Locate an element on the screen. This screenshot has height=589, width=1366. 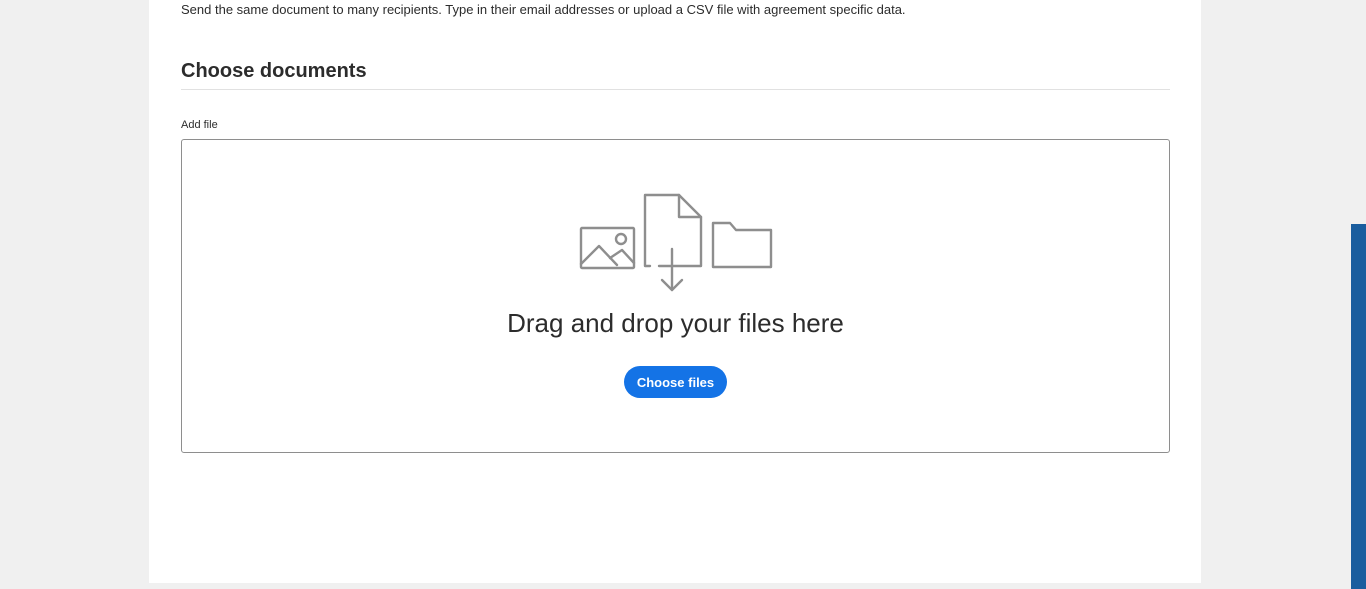
side-panel-strip is located at coordinates (1358, 406).